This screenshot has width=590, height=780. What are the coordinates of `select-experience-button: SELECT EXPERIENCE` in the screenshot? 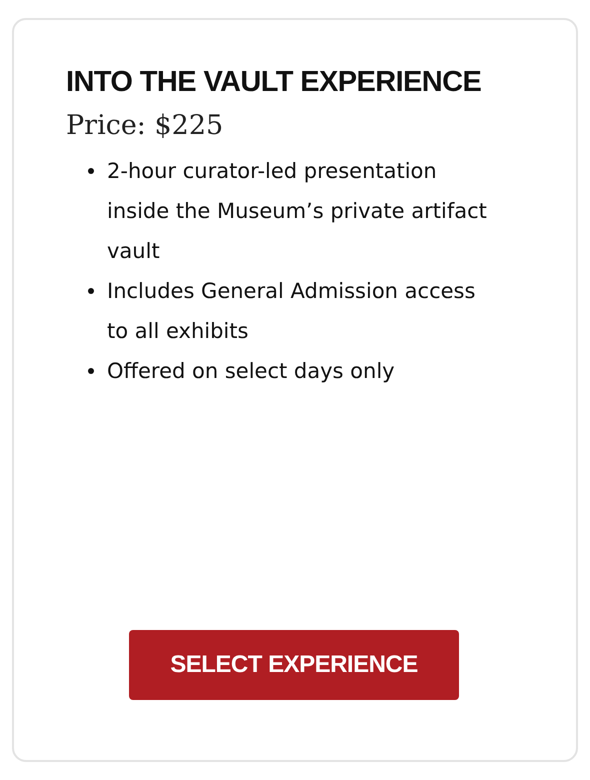 It's located at (294, 665).